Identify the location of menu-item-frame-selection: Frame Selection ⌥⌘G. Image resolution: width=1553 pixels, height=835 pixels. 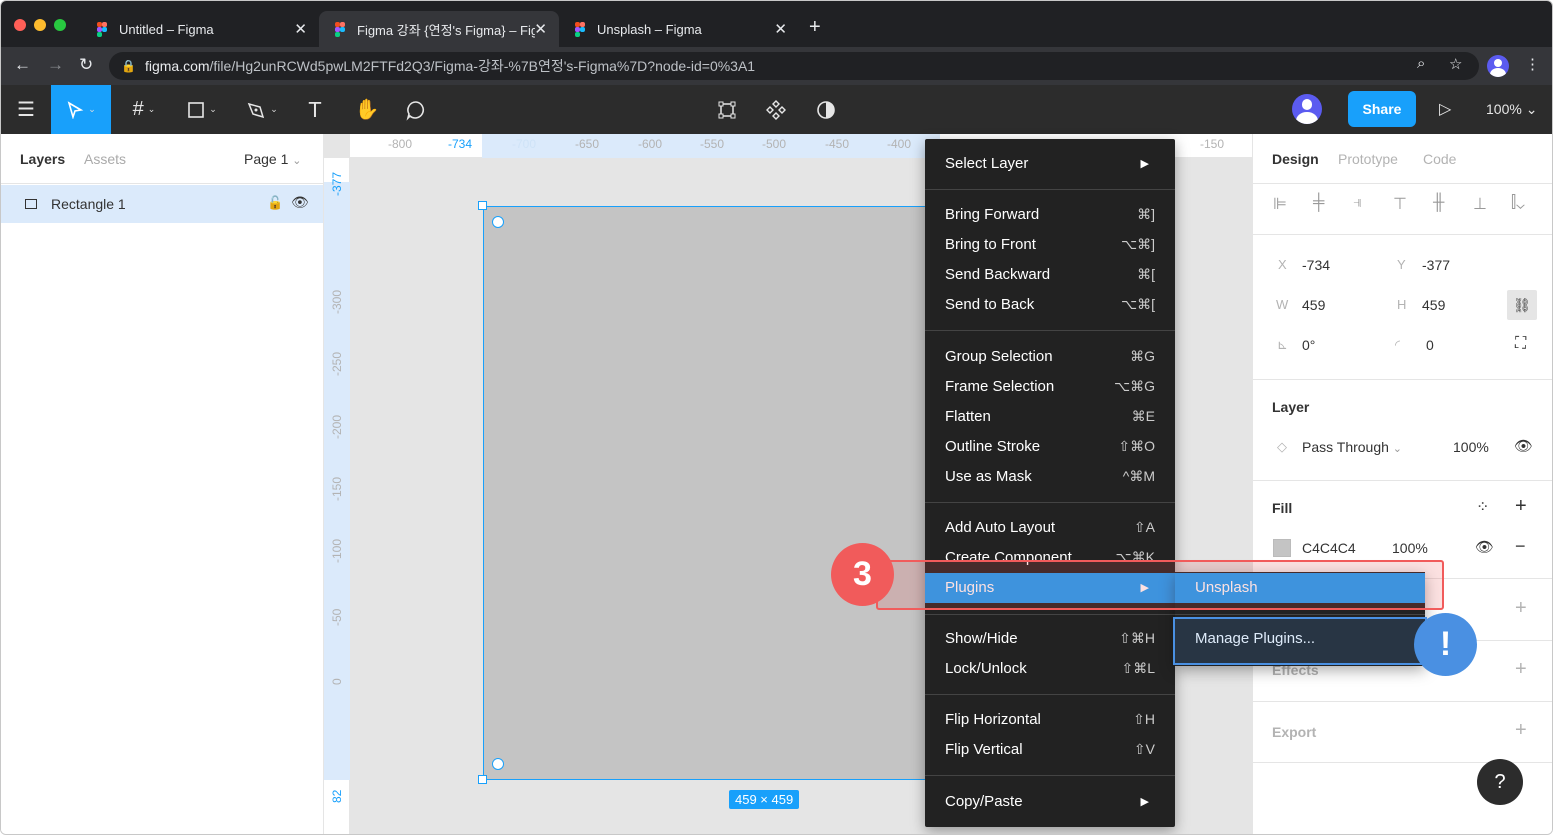
(1050, 387).